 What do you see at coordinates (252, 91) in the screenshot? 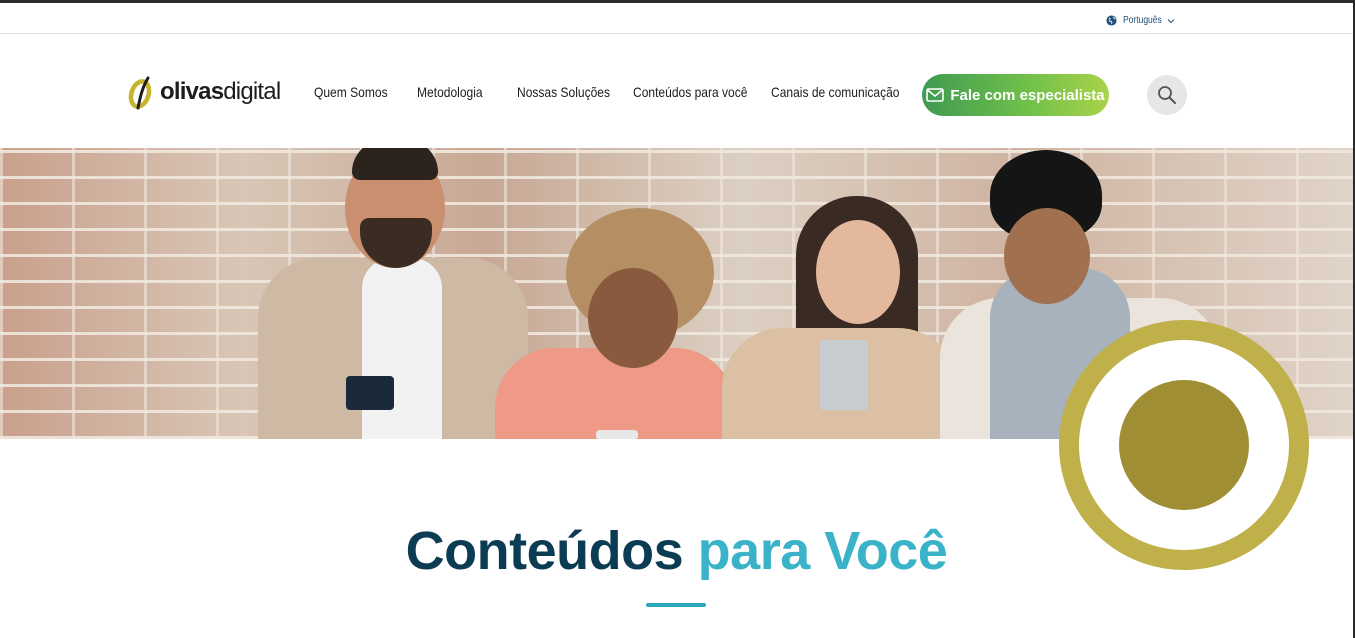
I see `logo-text-digital: digital` at bounding box center [252, 91].